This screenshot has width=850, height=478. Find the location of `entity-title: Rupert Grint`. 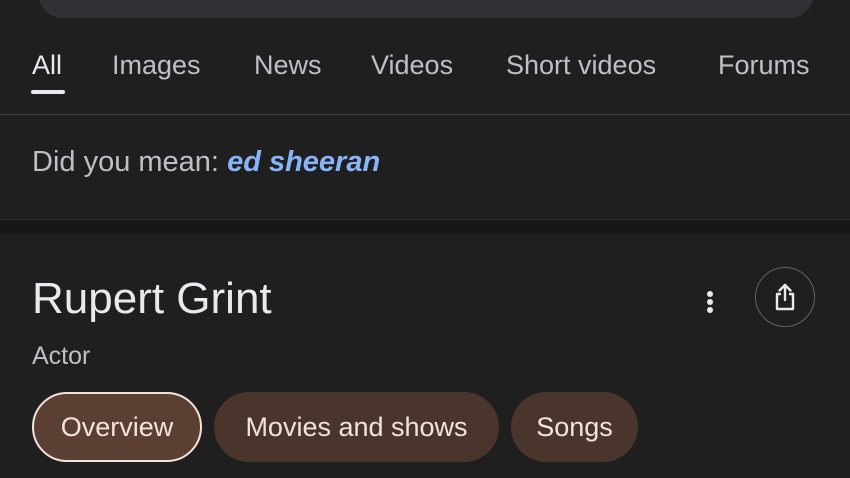

entity-title: Rupert Grint is located at coordinates (152, 298).